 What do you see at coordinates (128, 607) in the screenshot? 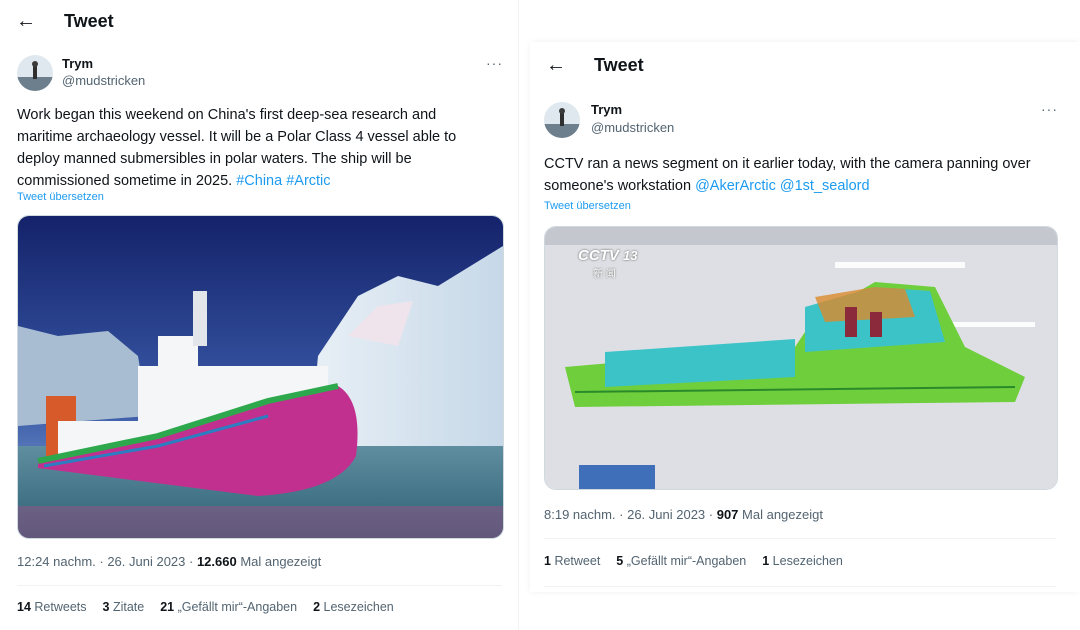
I see `stat-label: Zitate` at bounding box center [128, 607].